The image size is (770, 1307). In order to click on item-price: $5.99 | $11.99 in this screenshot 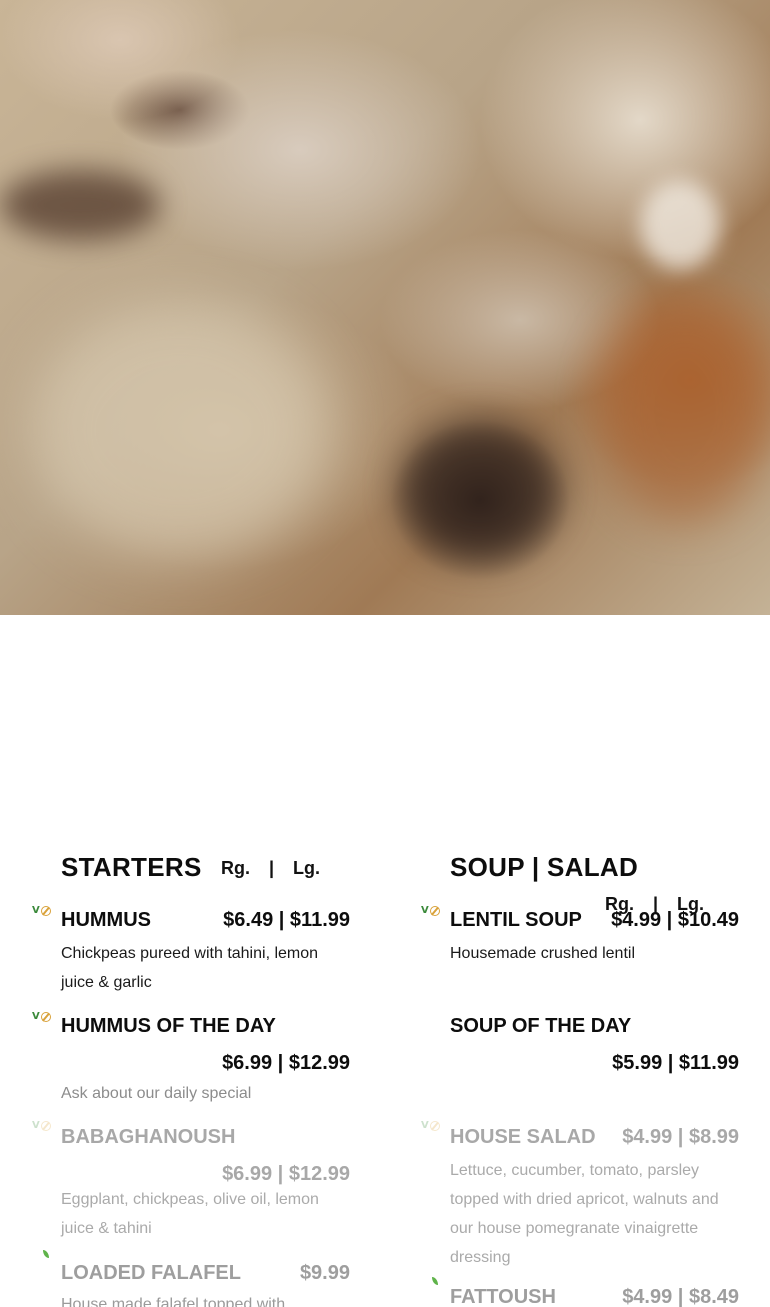, I will do `click(675, 1063)`.